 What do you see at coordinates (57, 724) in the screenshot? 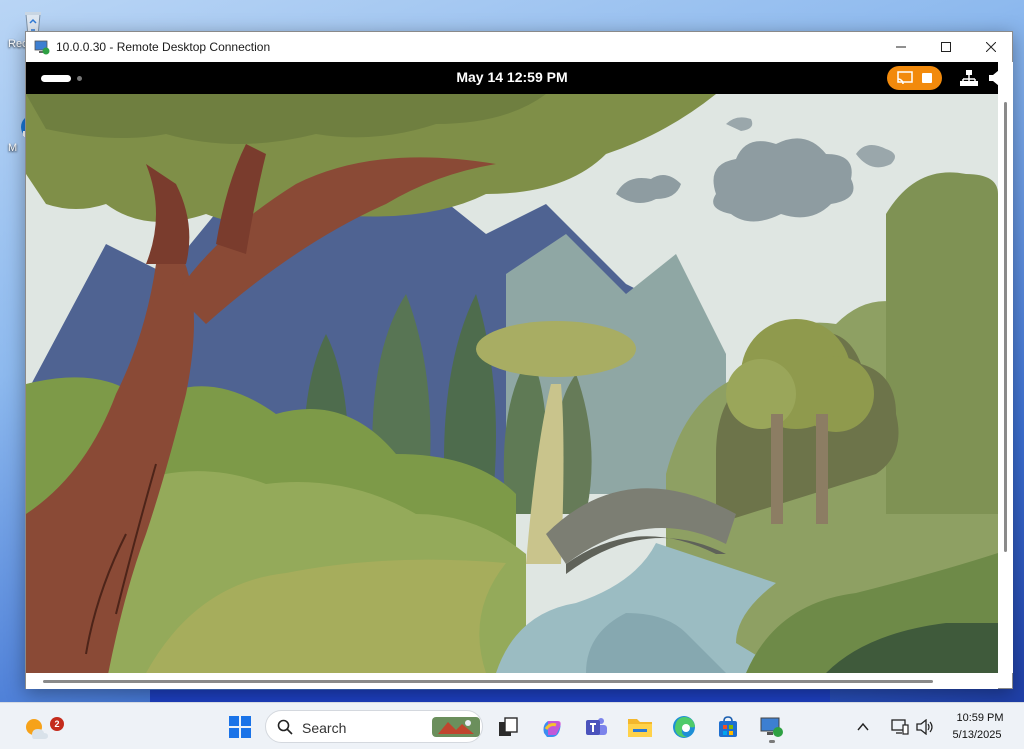
I see `notification-badge: 2` at bounding box center [57, 724].